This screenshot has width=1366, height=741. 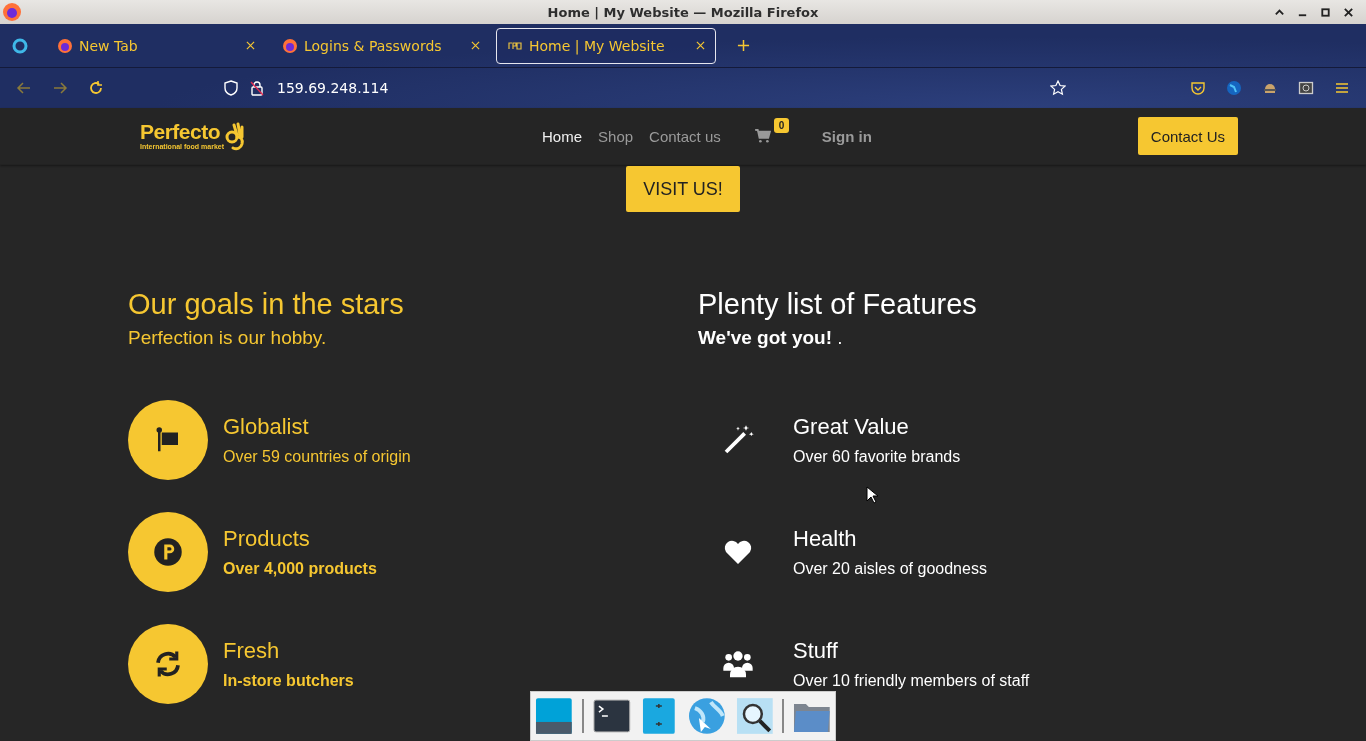 What do you see at coordinates (754, 716) in the screenshot?
I see `search-icon` at bounding box center [754, 716].